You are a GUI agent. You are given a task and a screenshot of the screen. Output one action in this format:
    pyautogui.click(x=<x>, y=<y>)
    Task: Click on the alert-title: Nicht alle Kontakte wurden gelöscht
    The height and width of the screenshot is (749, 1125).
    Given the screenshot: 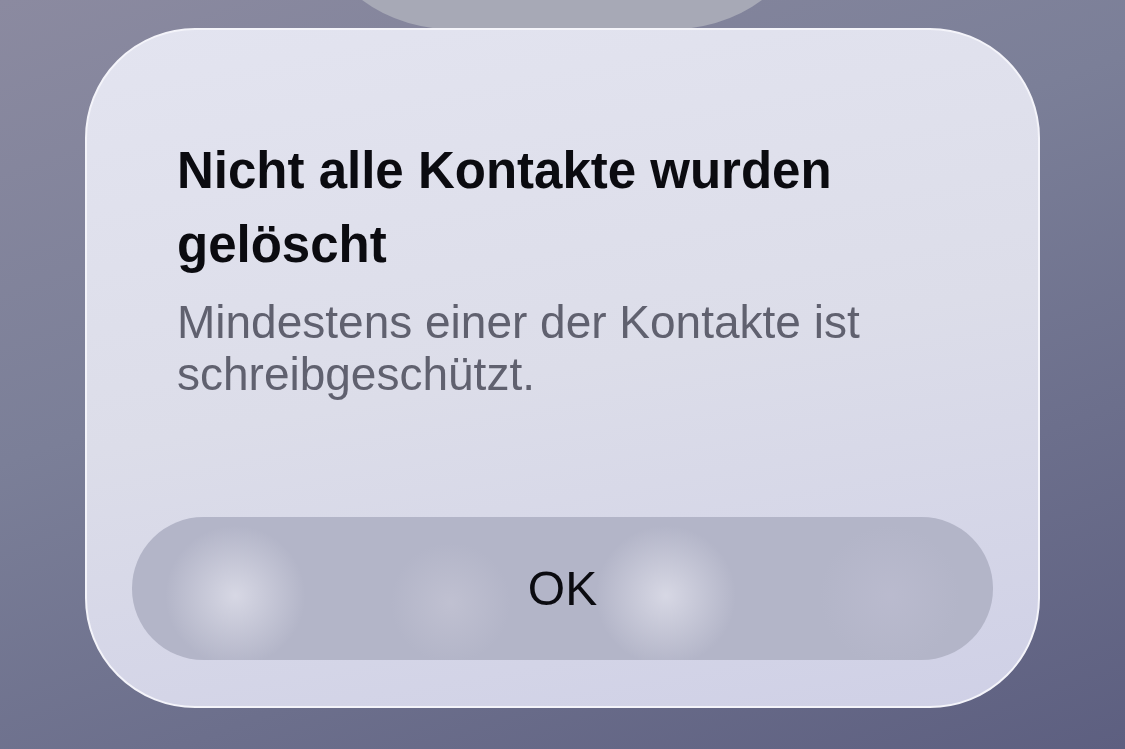 What is the action you would take?
    pyautogui.click(x=505, y=208)
    